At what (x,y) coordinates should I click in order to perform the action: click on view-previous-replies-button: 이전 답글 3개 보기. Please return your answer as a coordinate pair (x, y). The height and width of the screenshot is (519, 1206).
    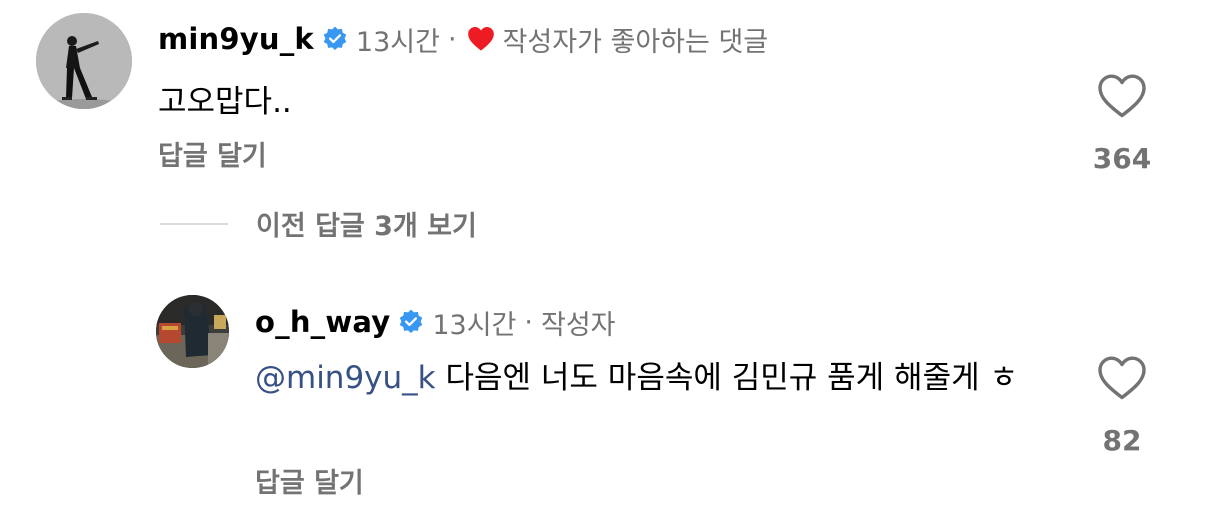
    Looking at the image, I should click on (366, 223).